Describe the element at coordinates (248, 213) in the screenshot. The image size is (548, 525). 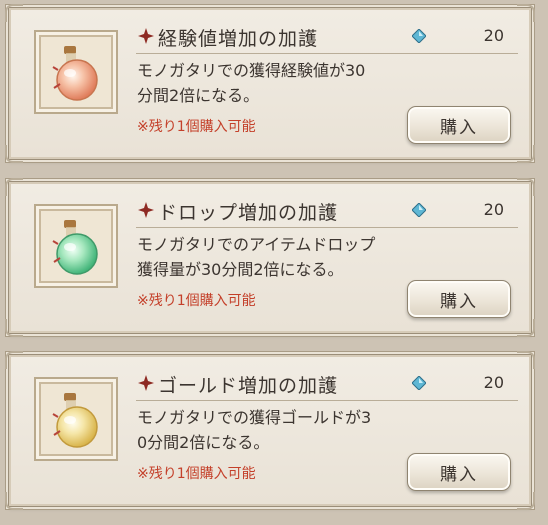
I see `item-title: ドロップ増加の加護` at that location.